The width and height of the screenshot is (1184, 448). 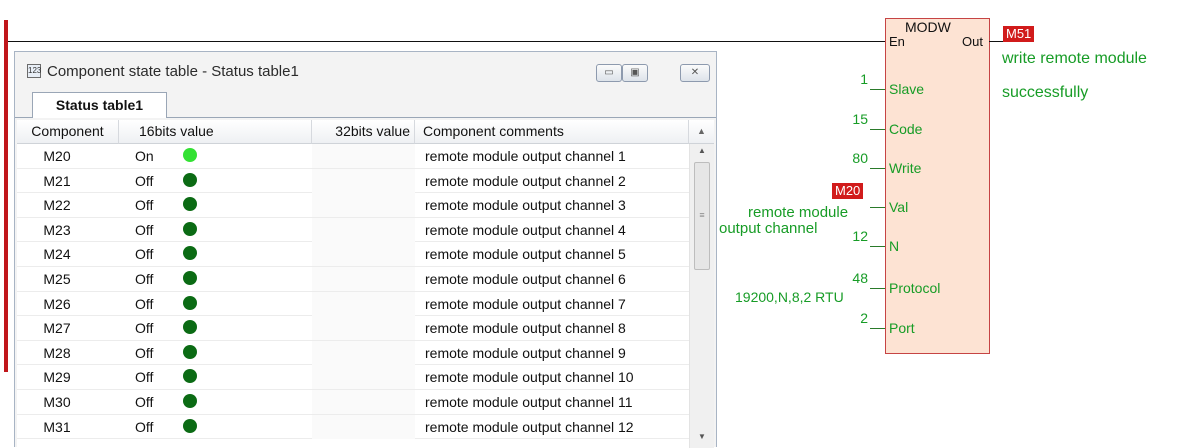 I want to click on pin-value-val: M20, so click(x=848, y=191).